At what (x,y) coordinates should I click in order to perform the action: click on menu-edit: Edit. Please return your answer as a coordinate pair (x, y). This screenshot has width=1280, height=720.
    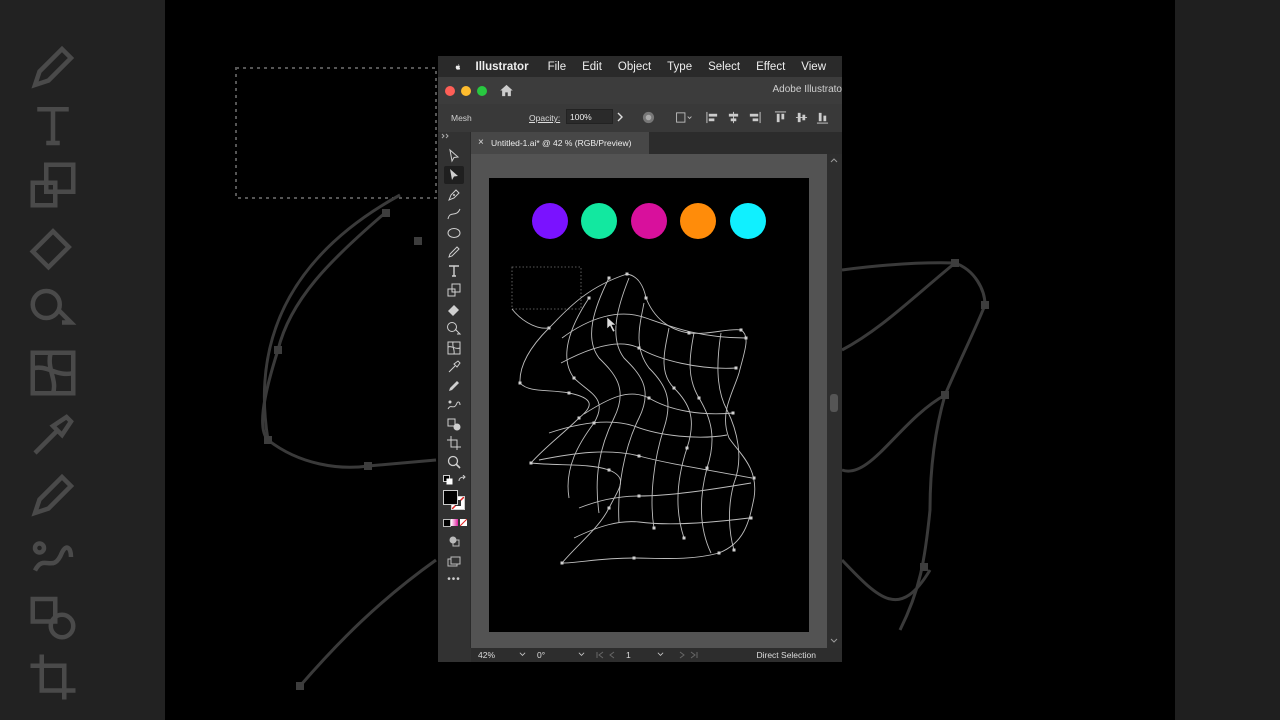
    Looking at the image, I should click on (592, 67).